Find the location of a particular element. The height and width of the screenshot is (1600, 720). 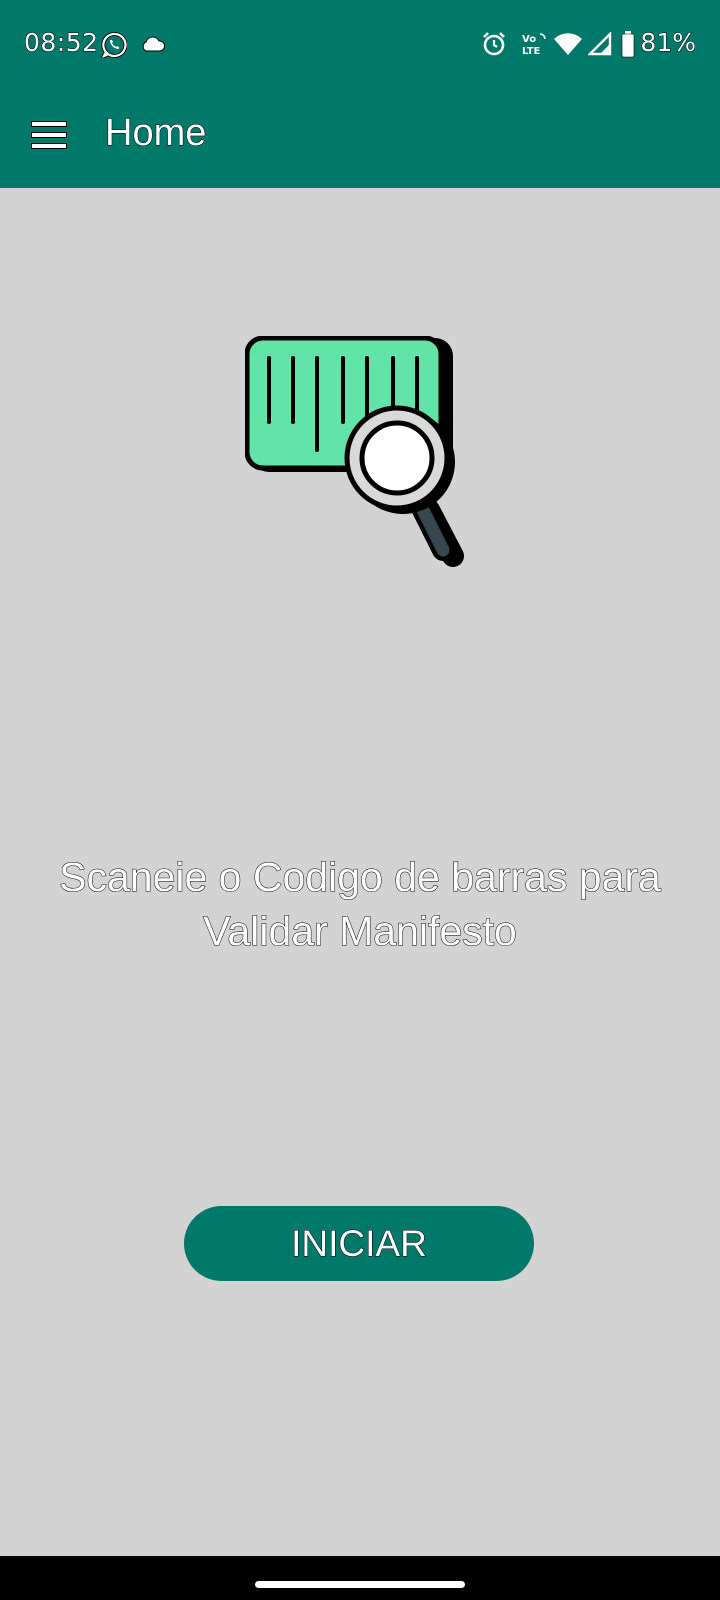

barcode-search-icon is located at coordinates (354, 451).